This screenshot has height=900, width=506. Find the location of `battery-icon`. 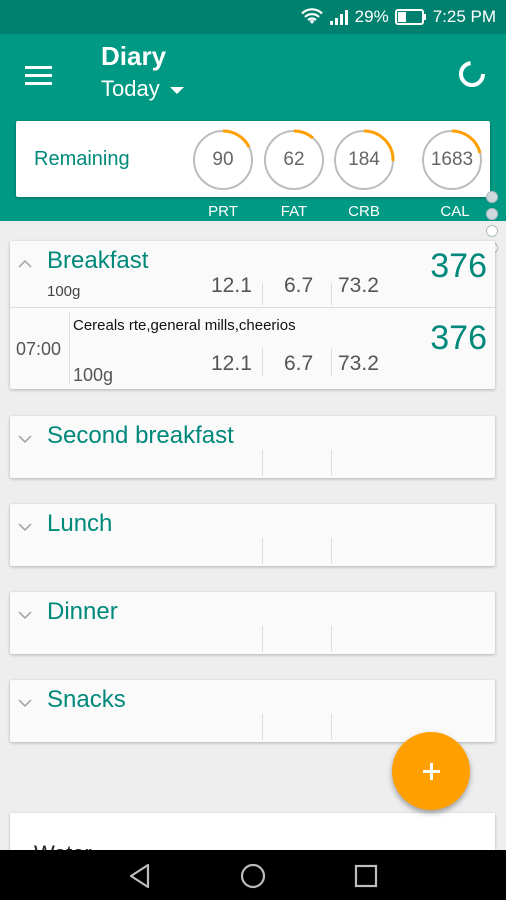

battery-icon is located at coordinates (410, 17).